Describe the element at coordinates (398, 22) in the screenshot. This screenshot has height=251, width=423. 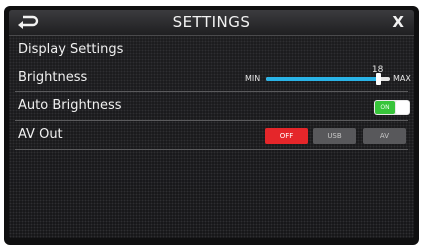
I see `close-button: X` at that location.